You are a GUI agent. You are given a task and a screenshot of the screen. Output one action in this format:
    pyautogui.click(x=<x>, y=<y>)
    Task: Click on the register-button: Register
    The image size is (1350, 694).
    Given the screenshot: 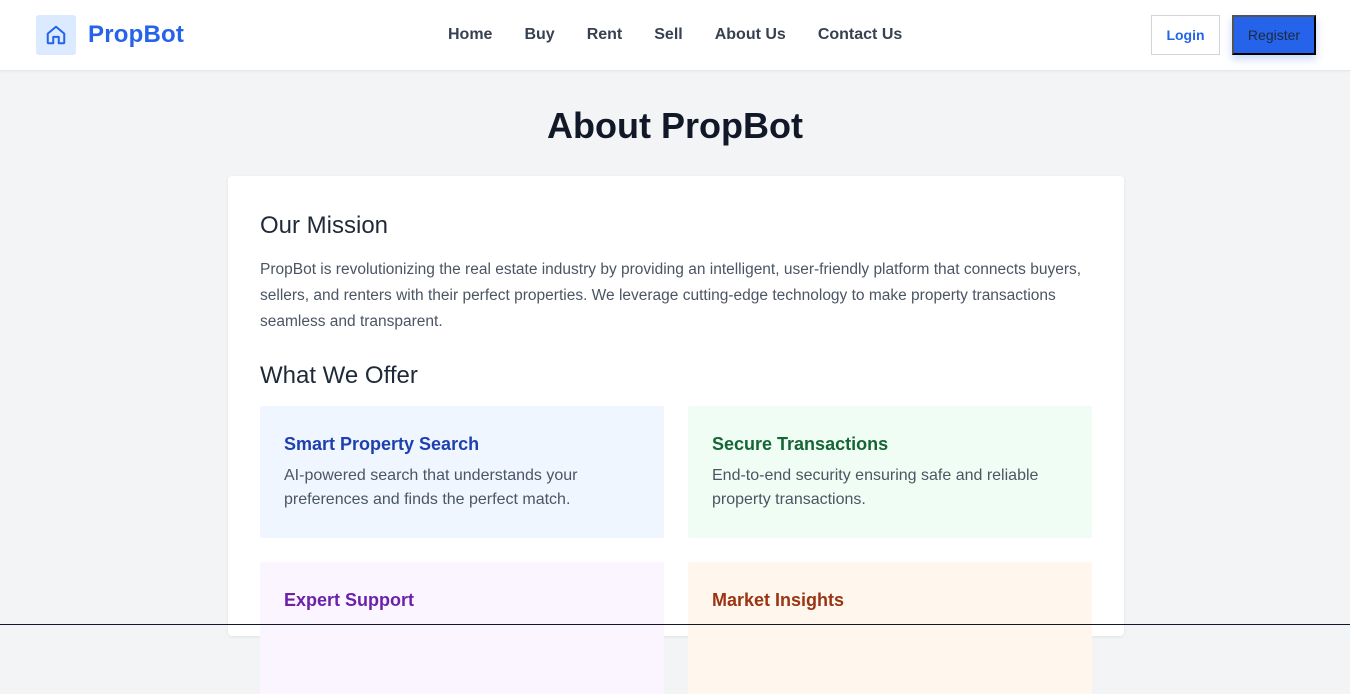 What is the action you would take?
    pyautogui.click(x=1274, y=35)
    